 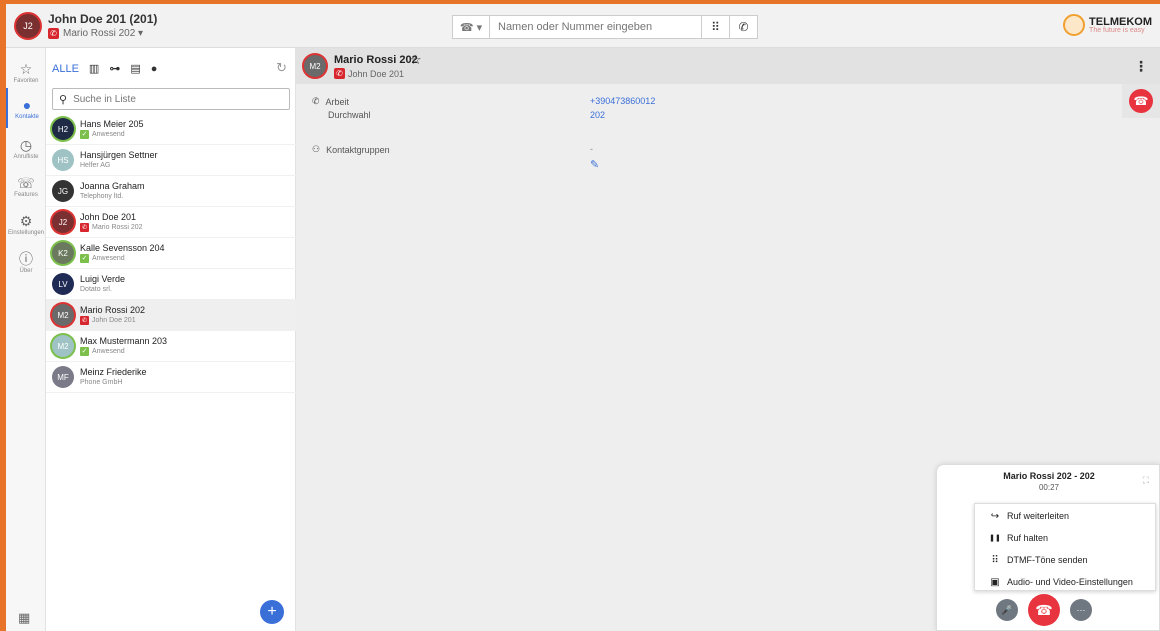 What do you see at coordinates (26, 220) in the screenshot?
I see `gear-icon: ⚙` at bounding box center [26, 220].